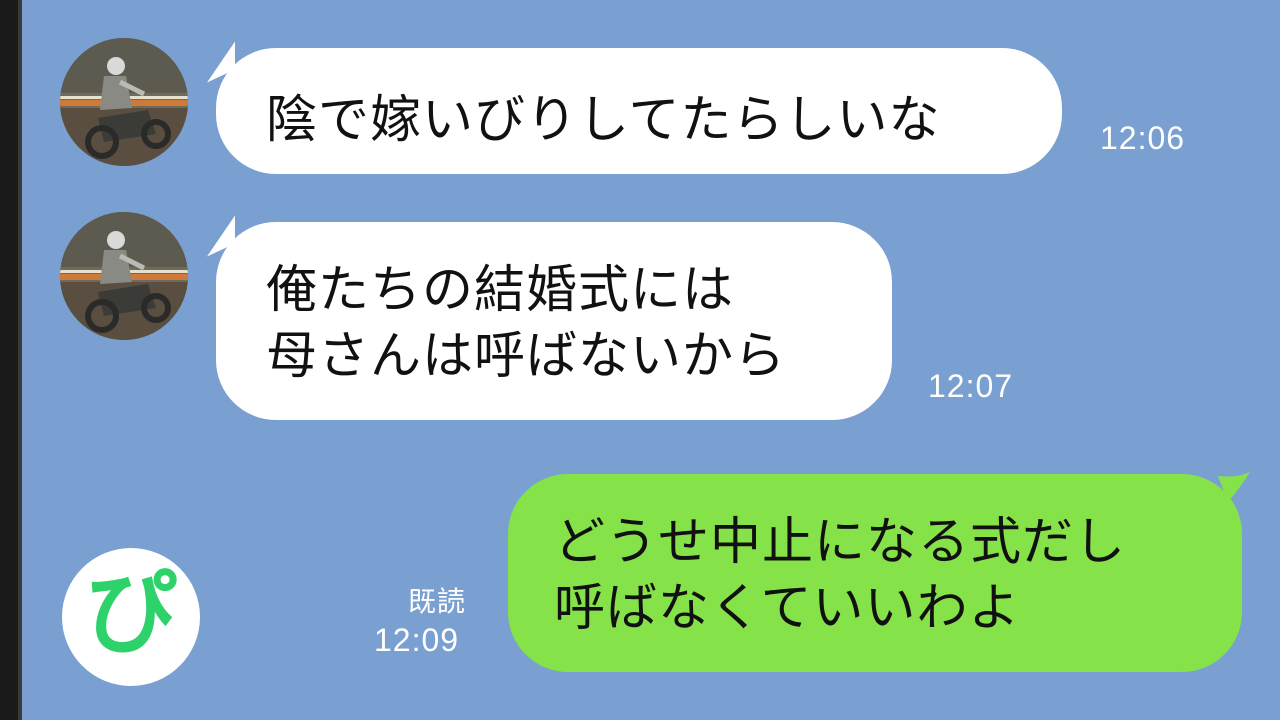 The width and height of the screenshot is (1280, 720). What do you see at coordinates (787, 608) in the screenshot?
I see `message-text-line: 呼ばなくていいわよ` at bounding box center [787, 608].